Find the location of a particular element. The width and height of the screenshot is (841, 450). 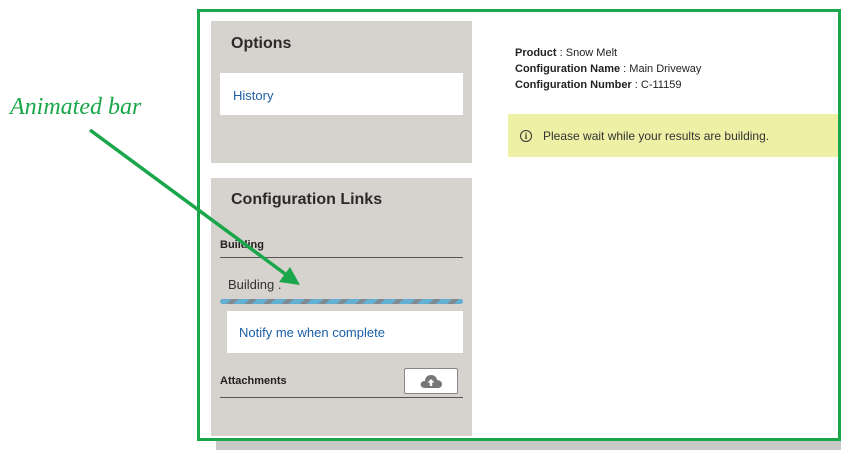

annotation-arrow-icon is located at coordinates (194, 206).